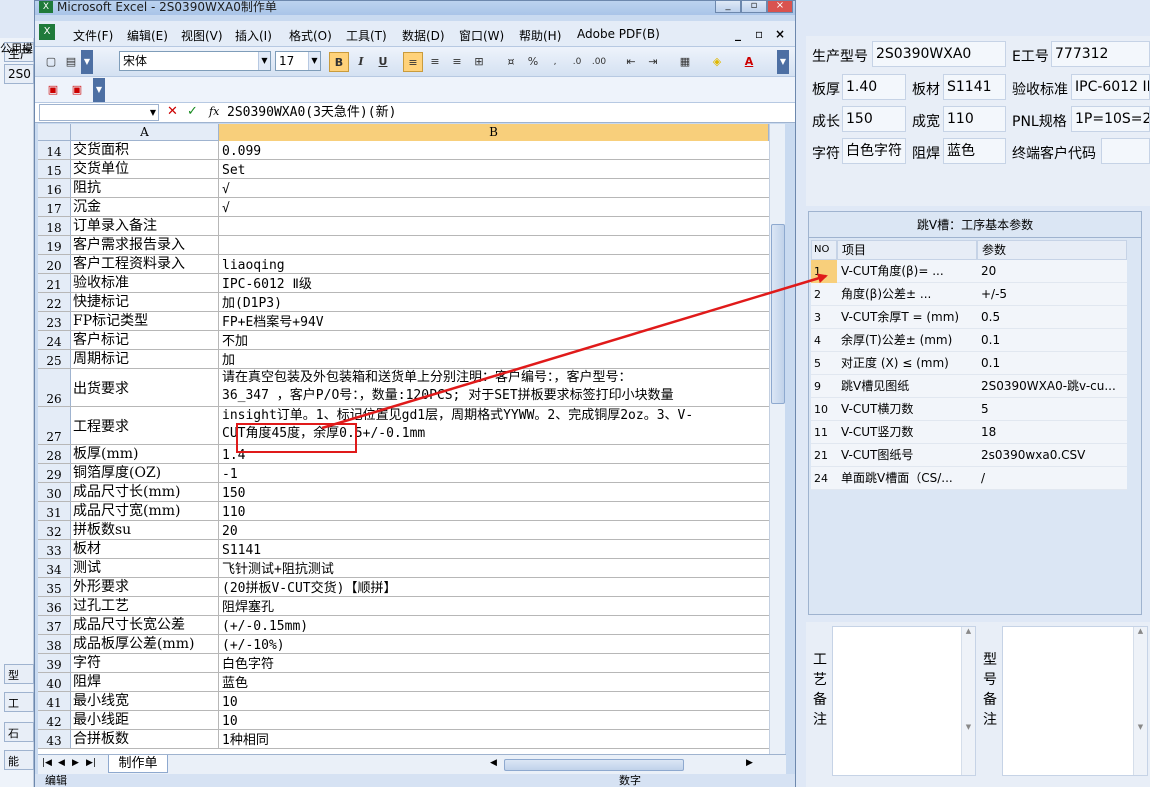  Describe the element at coordinates (494, 188) in the screenshot. I see `cell-b: √` at that location.